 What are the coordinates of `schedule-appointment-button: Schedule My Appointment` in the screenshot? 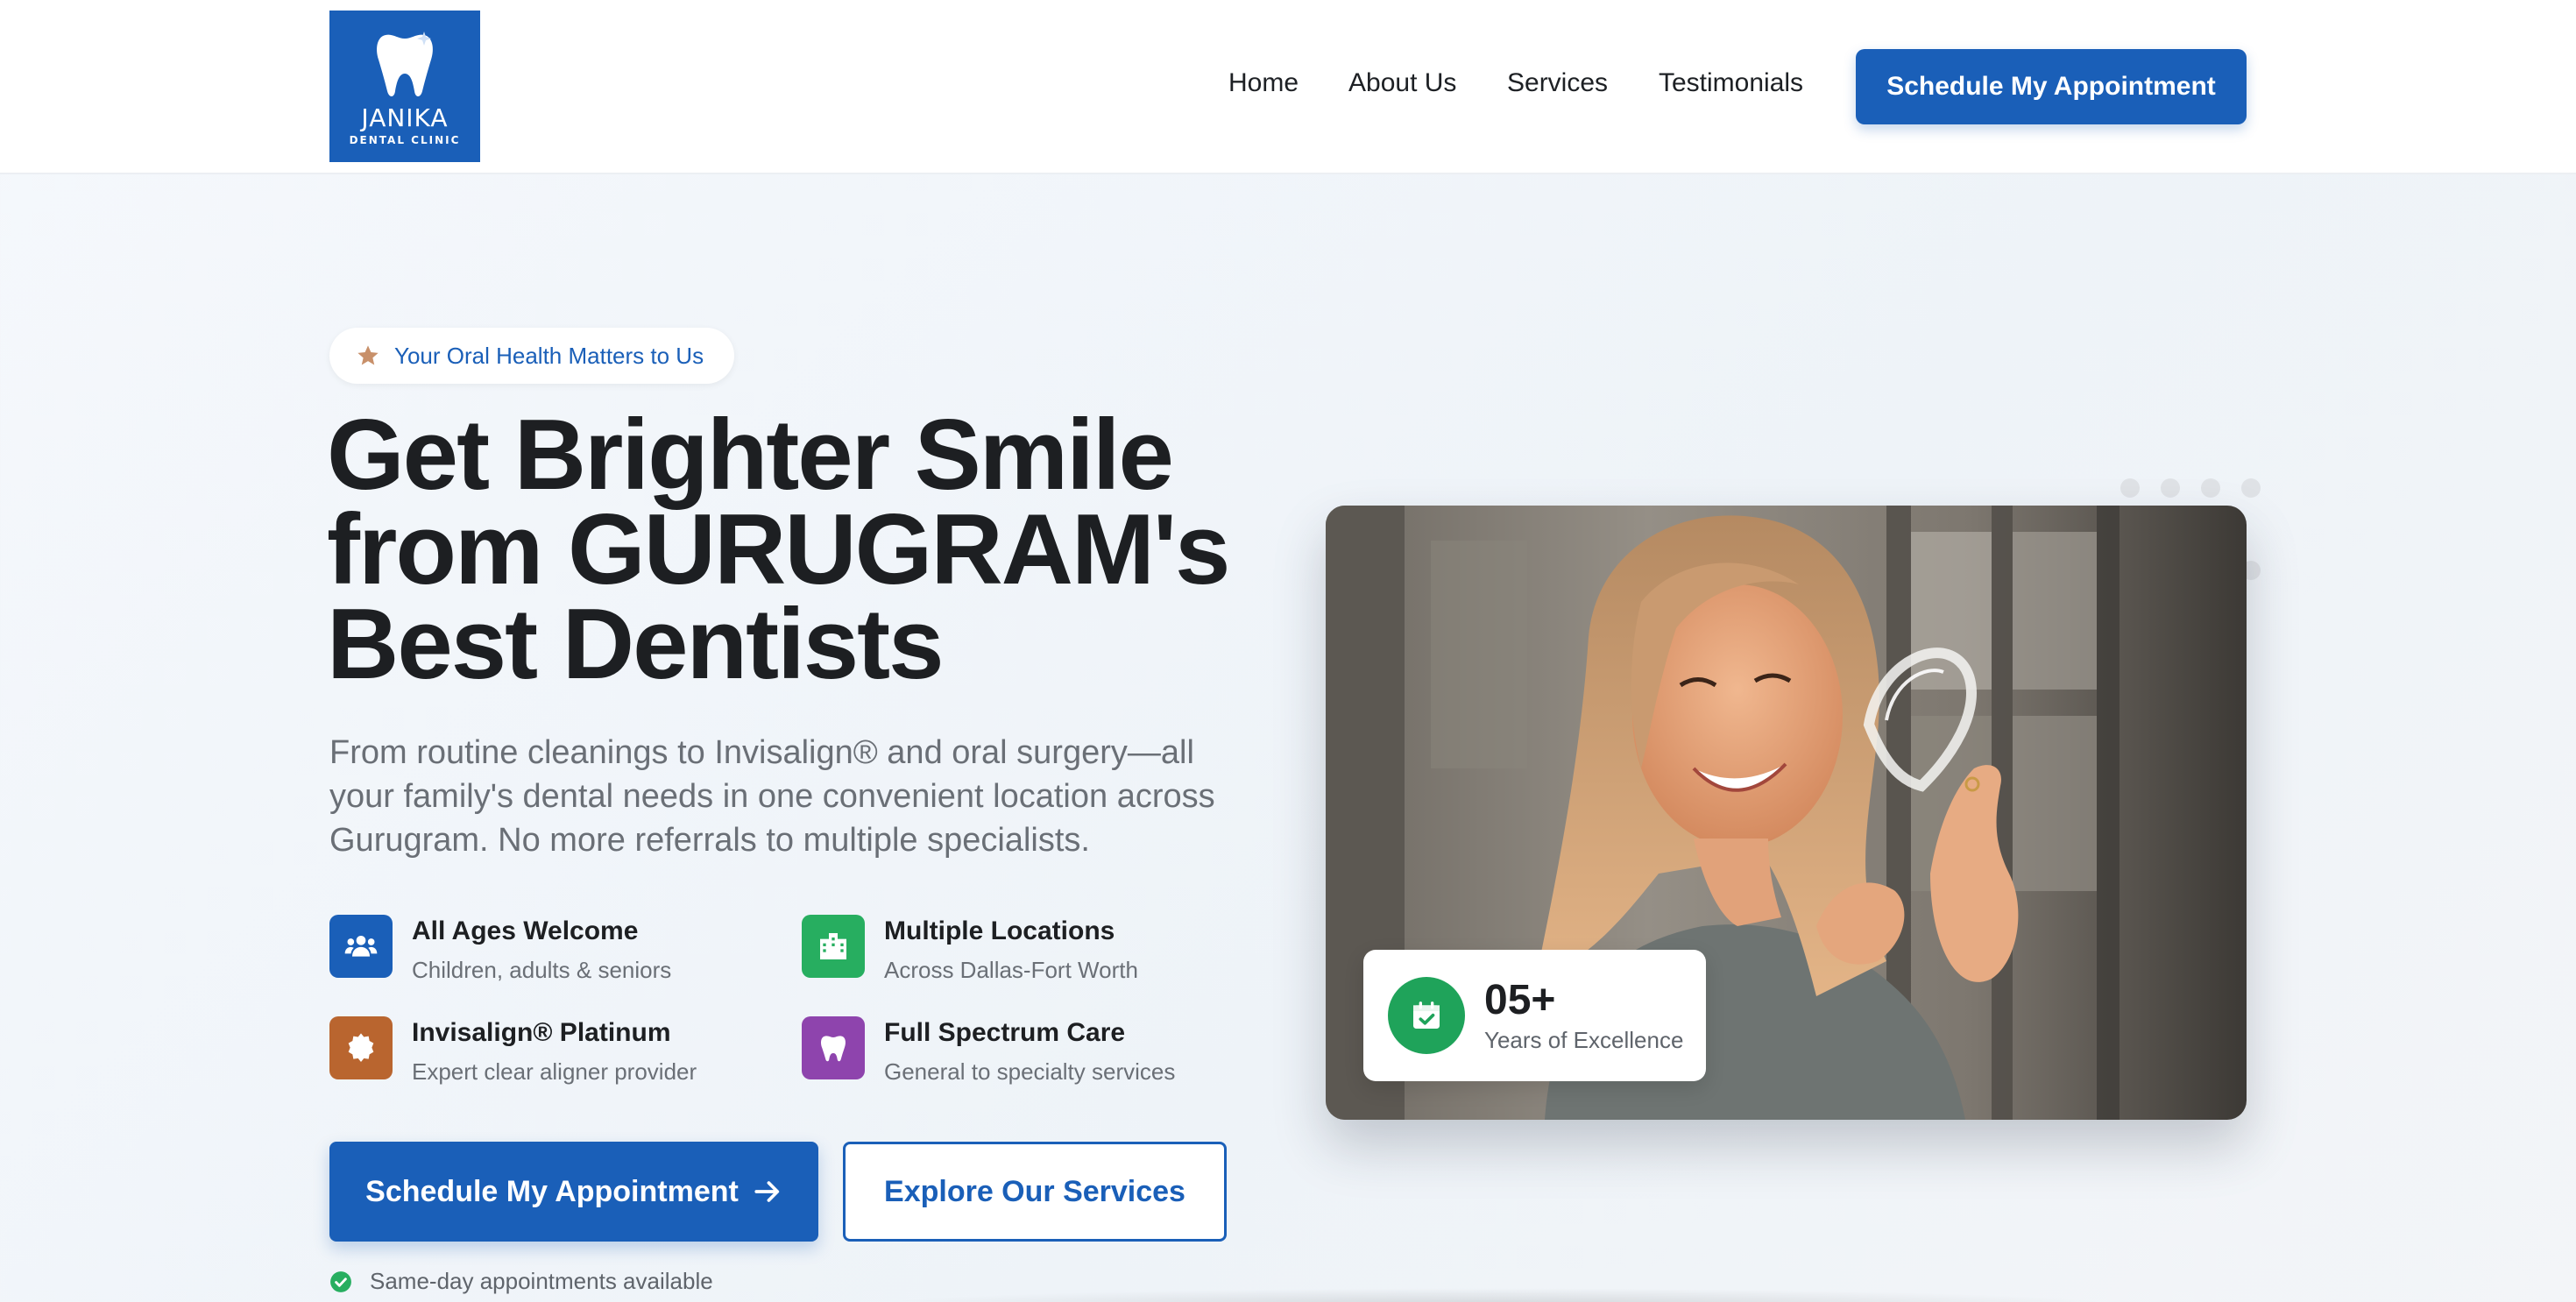 It's located at (573, 1192).